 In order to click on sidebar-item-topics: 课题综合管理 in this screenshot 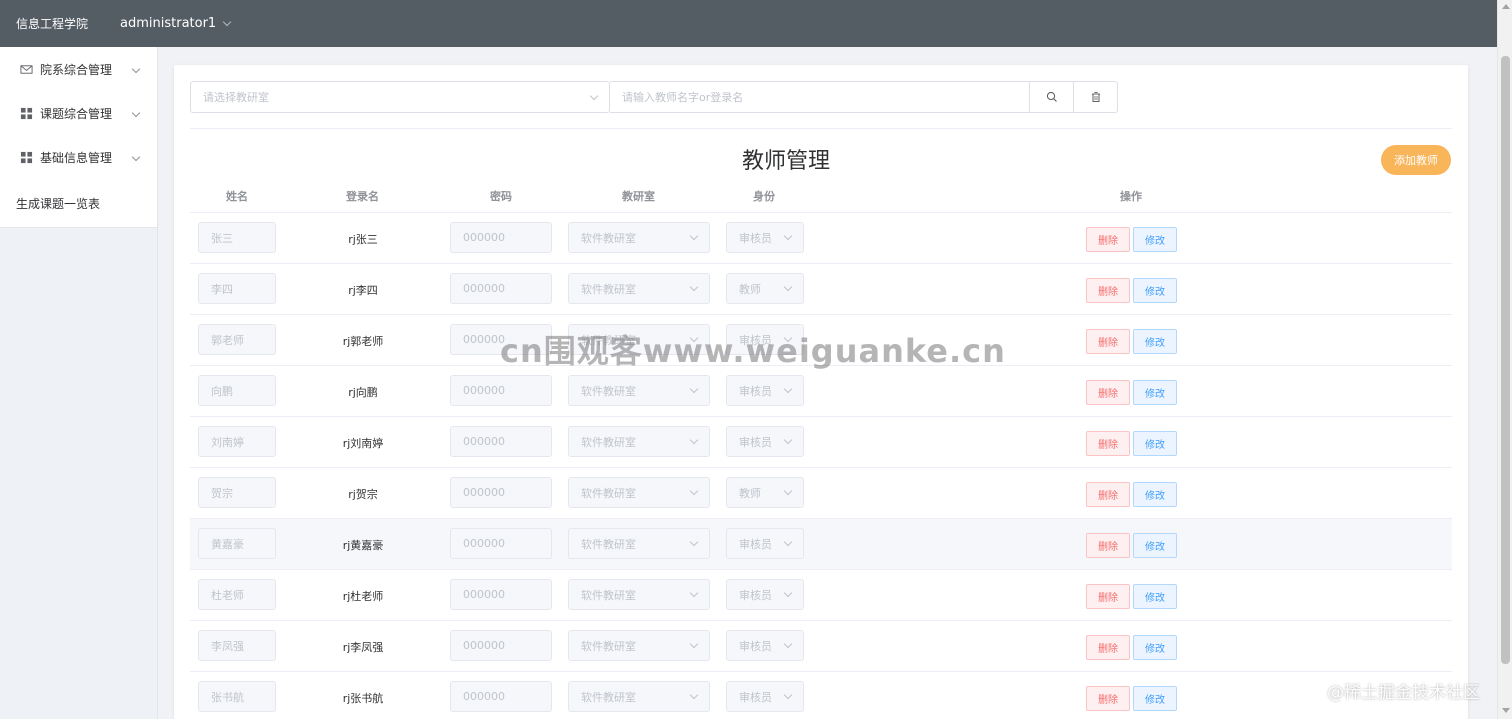, I will do `click(78, 113)`.